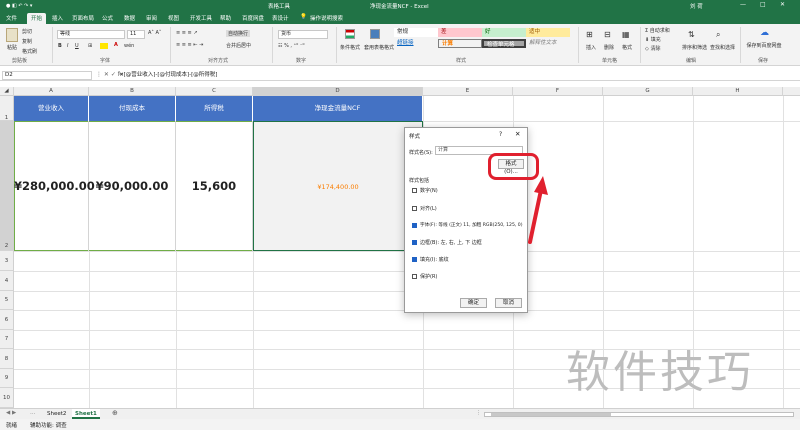 The height and width of the screenshot is (430, 800). What do you see at coordinates (225, 18) in the screenshot?
I see `tab-help: 帮助` at bounding box center [225, 18].